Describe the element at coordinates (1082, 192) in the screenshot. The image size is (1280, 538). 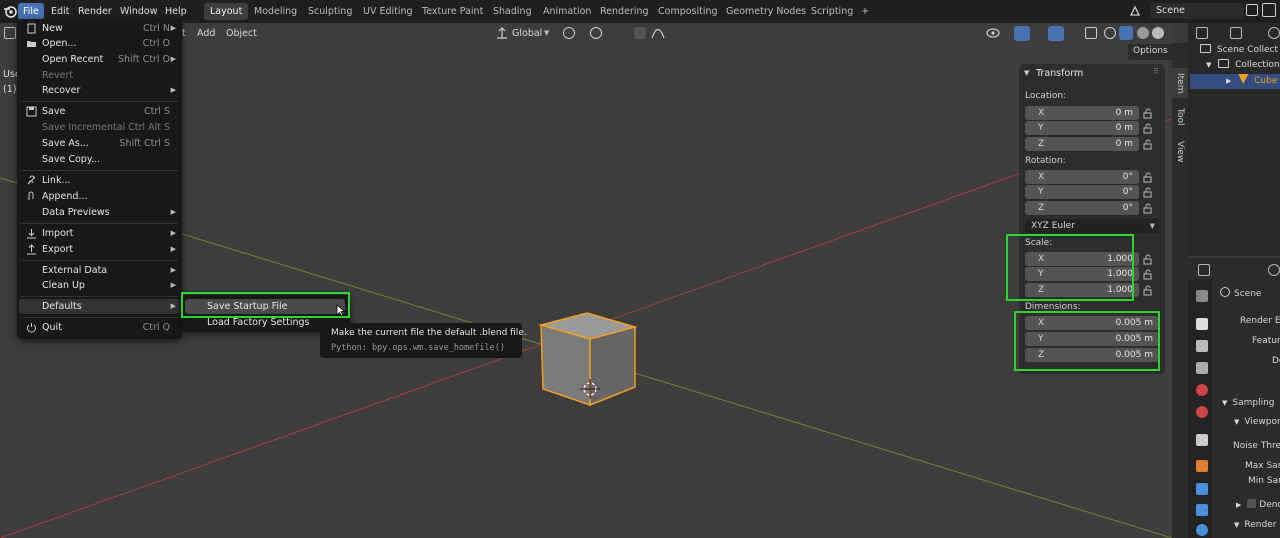
I see `rotation-y-field: Y 0°` at that location.